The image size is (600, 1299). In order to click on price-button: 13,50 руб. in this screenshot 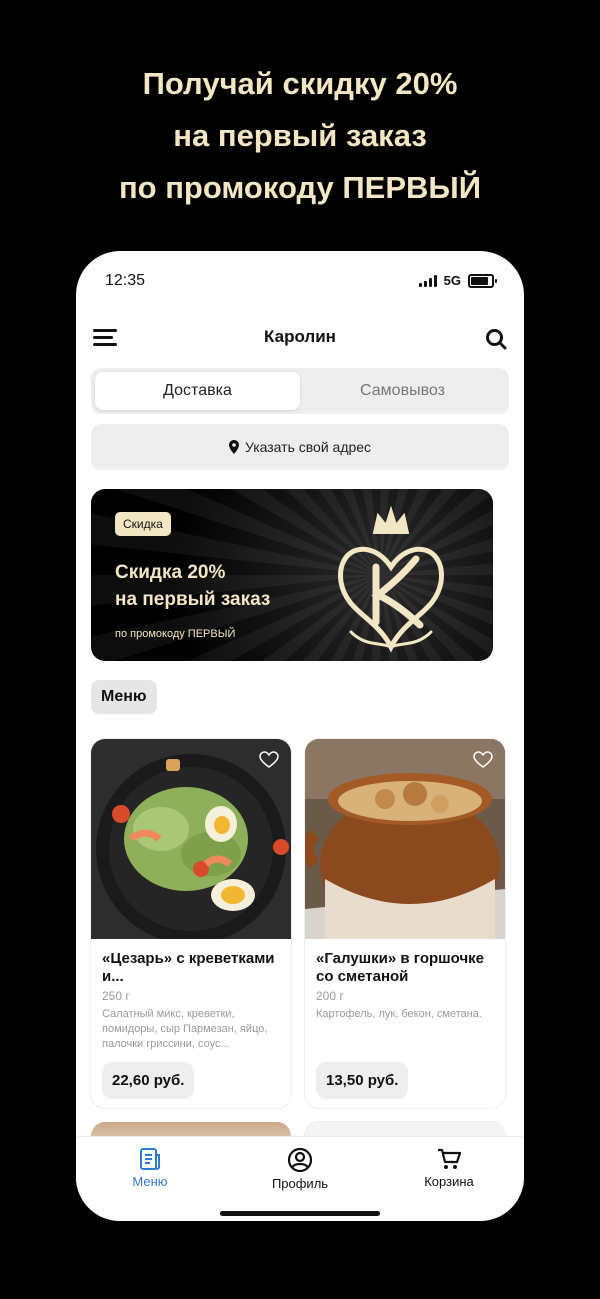, I will do `click(362, 1080)`.